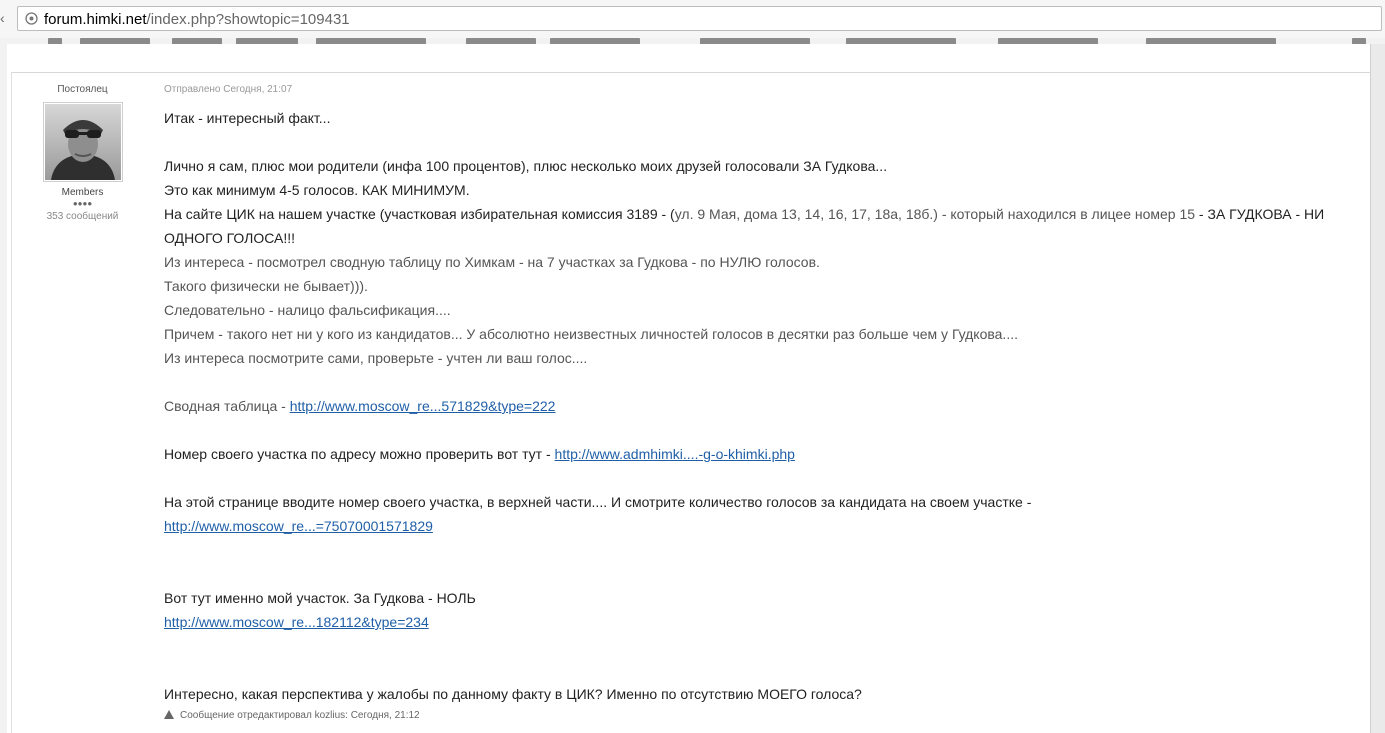 The image size is (1385, 733). I want to click on post-left-border, so click(11, 402).